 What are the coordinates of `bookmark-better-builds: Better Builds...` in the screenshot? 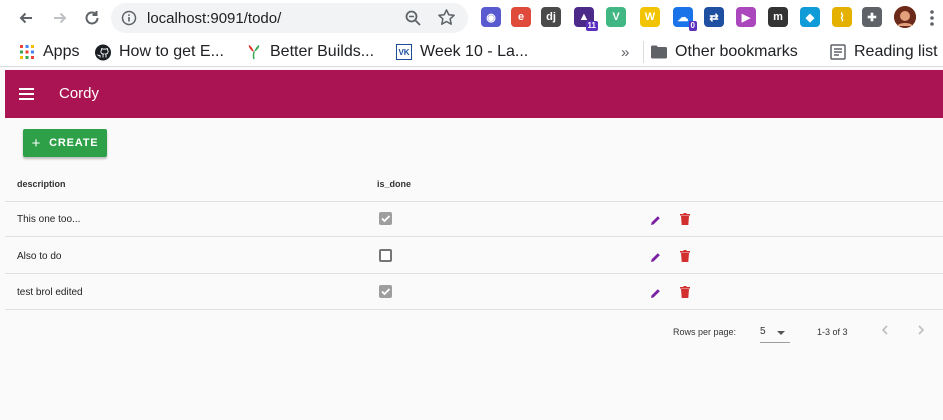 It's located at (310, 52).